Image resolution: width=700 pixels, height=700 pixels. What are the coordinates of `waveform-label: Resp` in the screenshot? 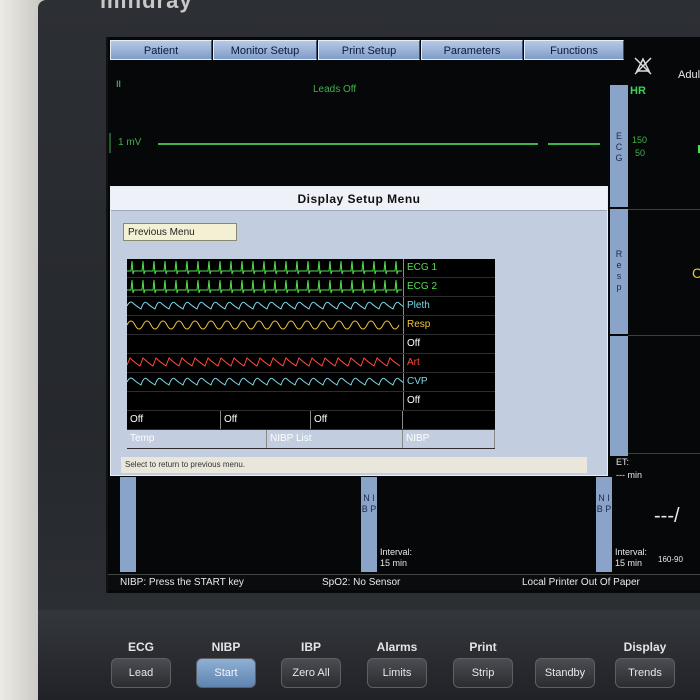 It's located at (449, 325).